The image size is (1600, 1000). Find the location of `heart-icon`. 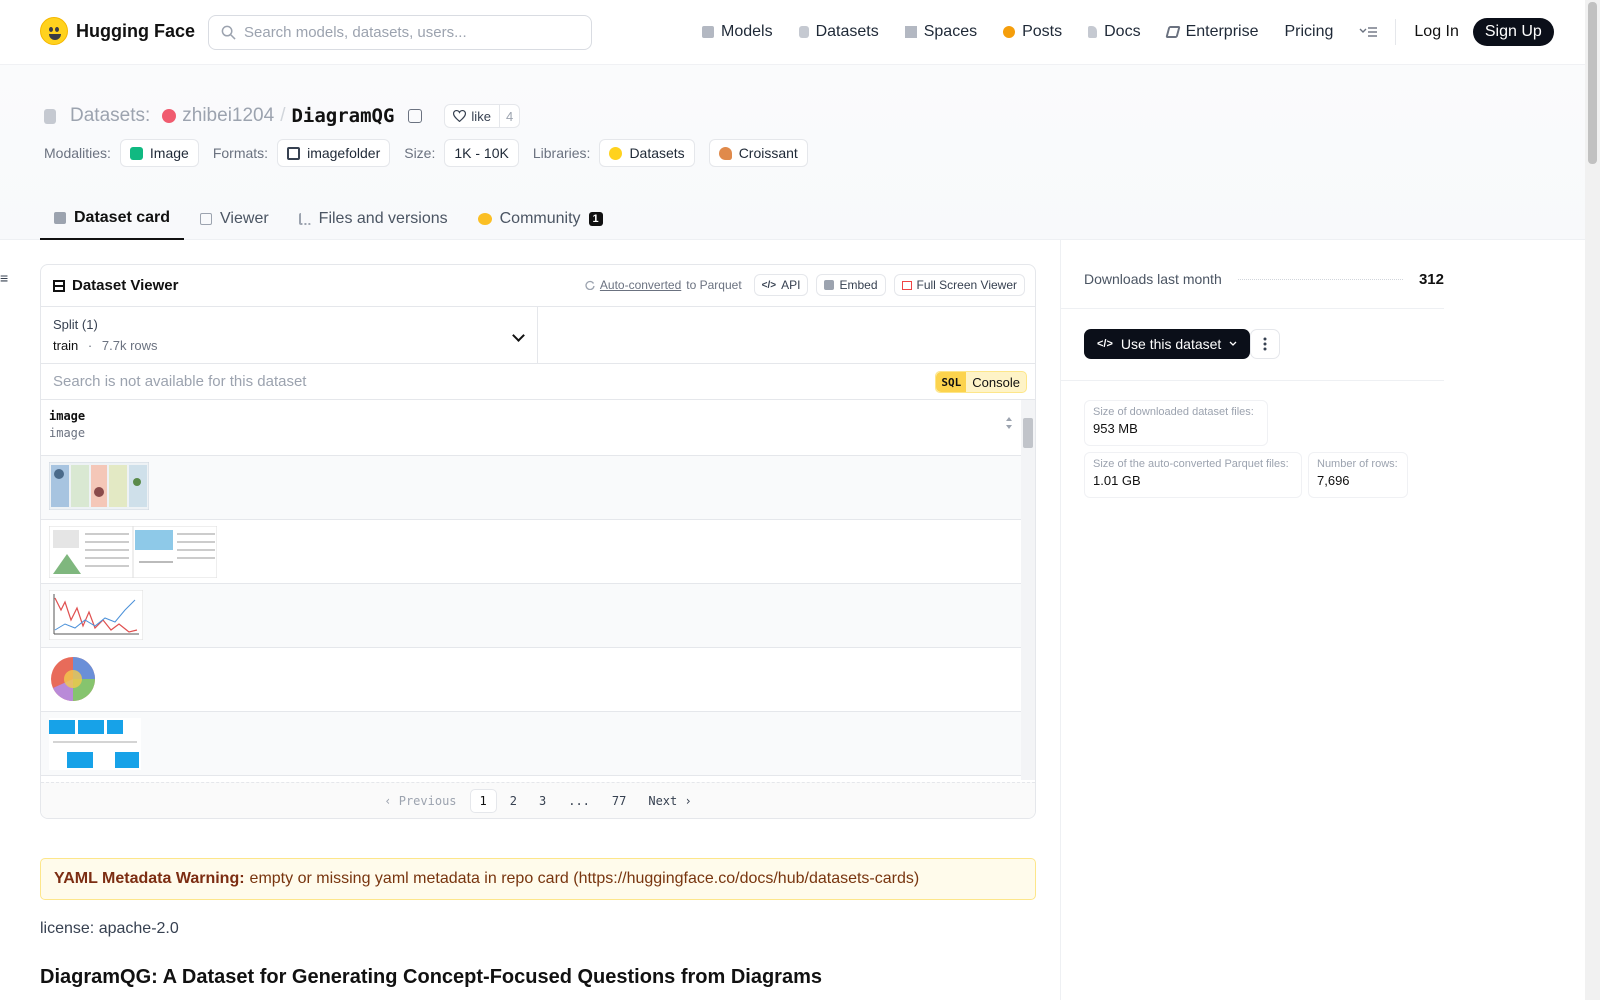

heart-icon is located at coordinates (460, 116).